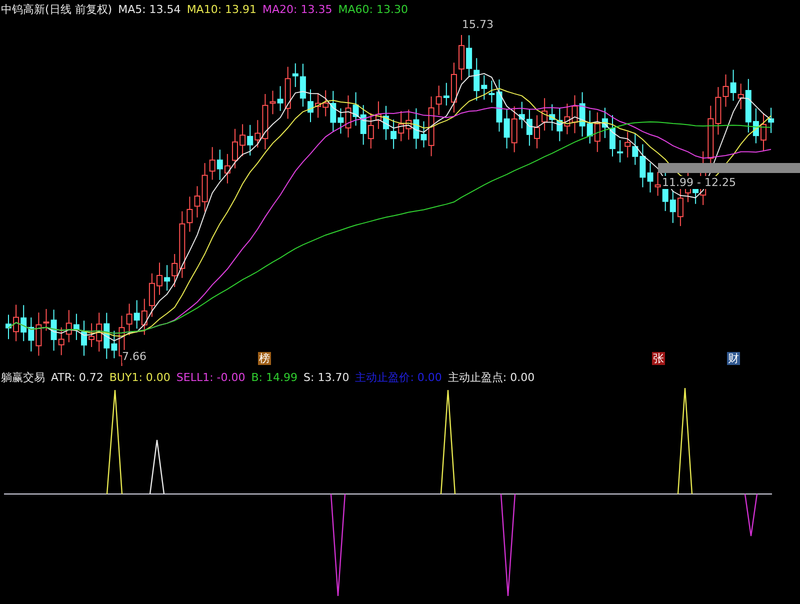 This screenshot has width=800, height=604. Describe the element at coordinates (221, 9) in the screenshot. I see `ma-value: MA10: 13.91` at that location.